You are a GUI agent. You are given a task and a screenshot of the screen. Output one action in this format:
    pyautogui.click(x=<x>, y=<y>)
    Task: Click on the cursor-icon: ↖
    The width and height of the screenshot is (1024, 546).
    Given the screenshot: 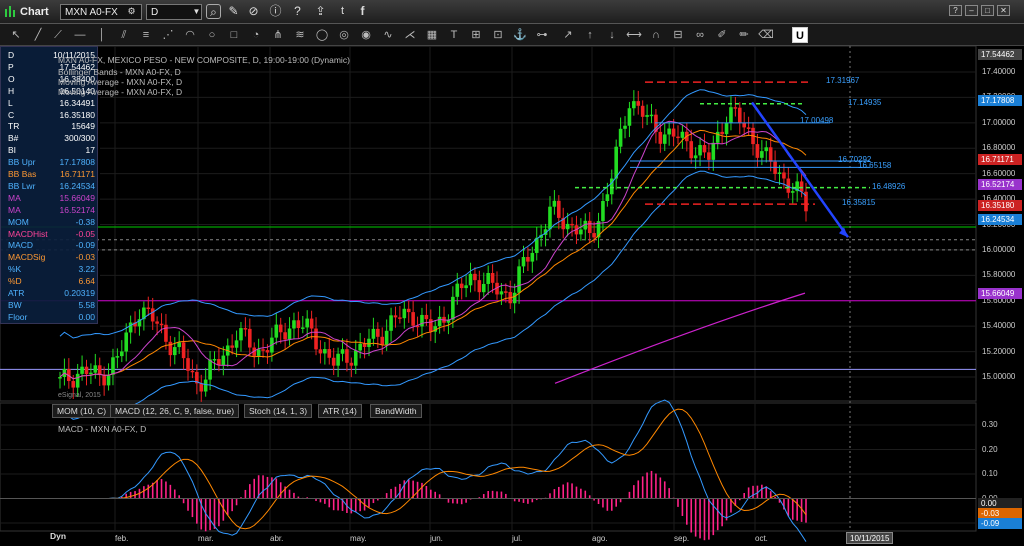 What is the action you would take?
    pyautogui.click(x=16, y=35)
    